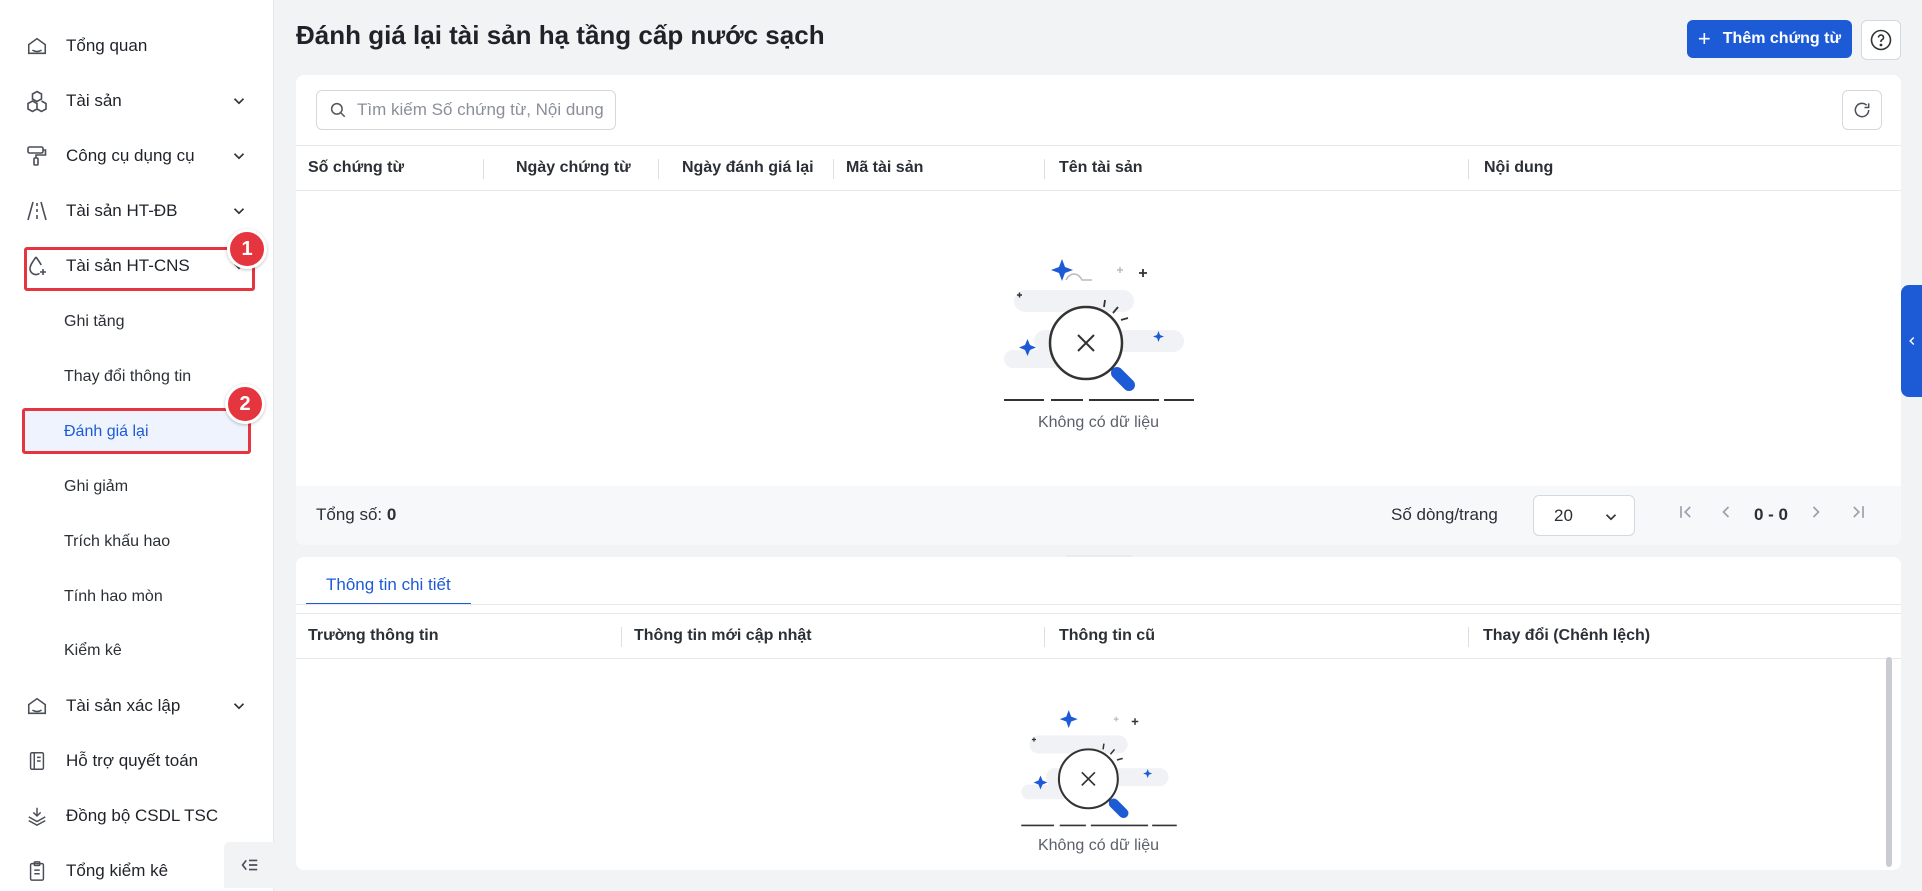 The height and width of the screenshot is (891, 1922). I want to click on sidebar-item-label: Đồng bộ CSDL TSC, so click(142, 815).